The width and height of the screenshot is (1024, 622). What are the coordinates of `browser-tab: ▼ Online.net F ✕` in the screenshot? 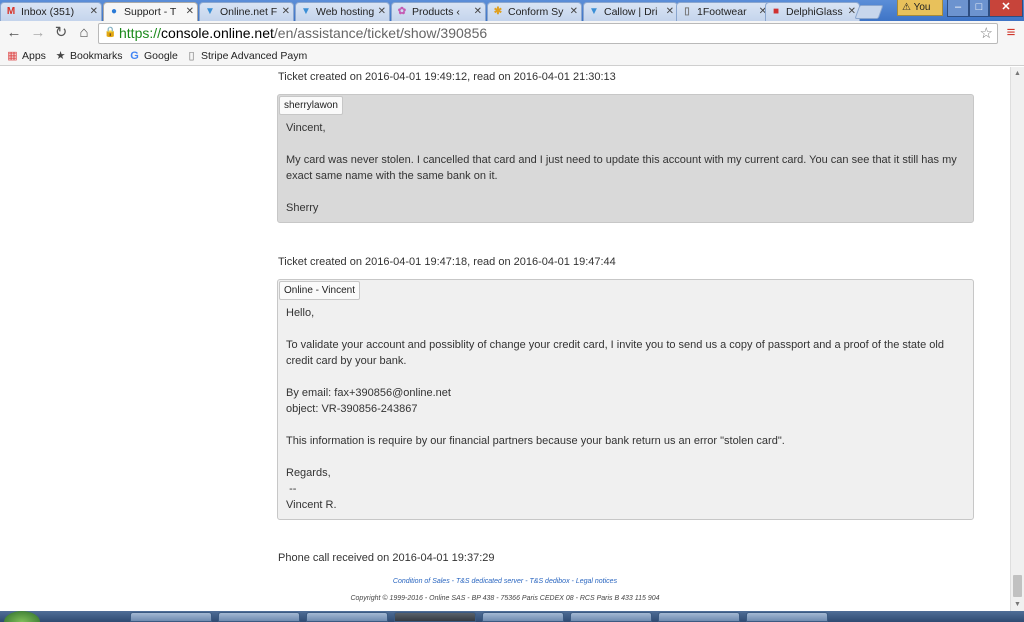 It's located at (246, 11).